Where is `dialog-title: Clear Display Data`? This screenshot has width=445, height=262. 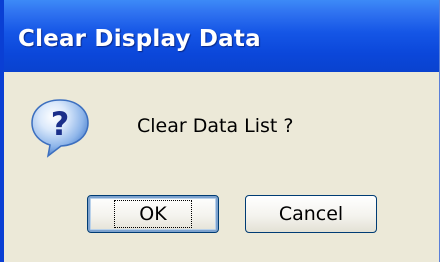 dialog-title: Clear Display Data is located at coordinates (139, 39).